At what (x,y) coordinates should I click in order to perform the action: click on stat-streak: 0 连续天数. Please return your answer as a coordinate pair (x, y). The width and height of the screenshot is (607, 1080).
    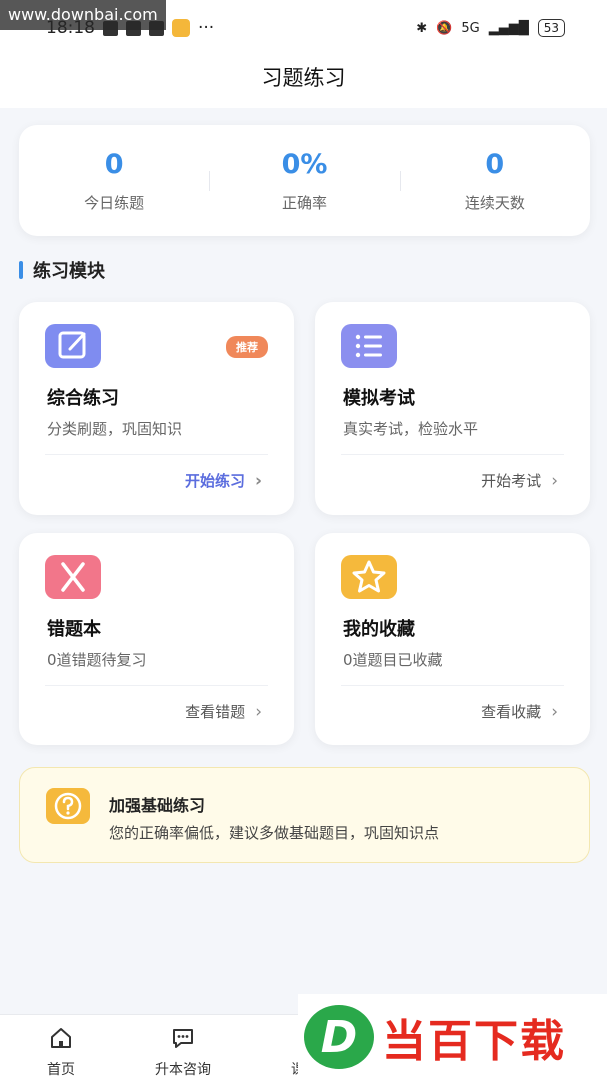
    Looking at the image, I should click on (494, 180).